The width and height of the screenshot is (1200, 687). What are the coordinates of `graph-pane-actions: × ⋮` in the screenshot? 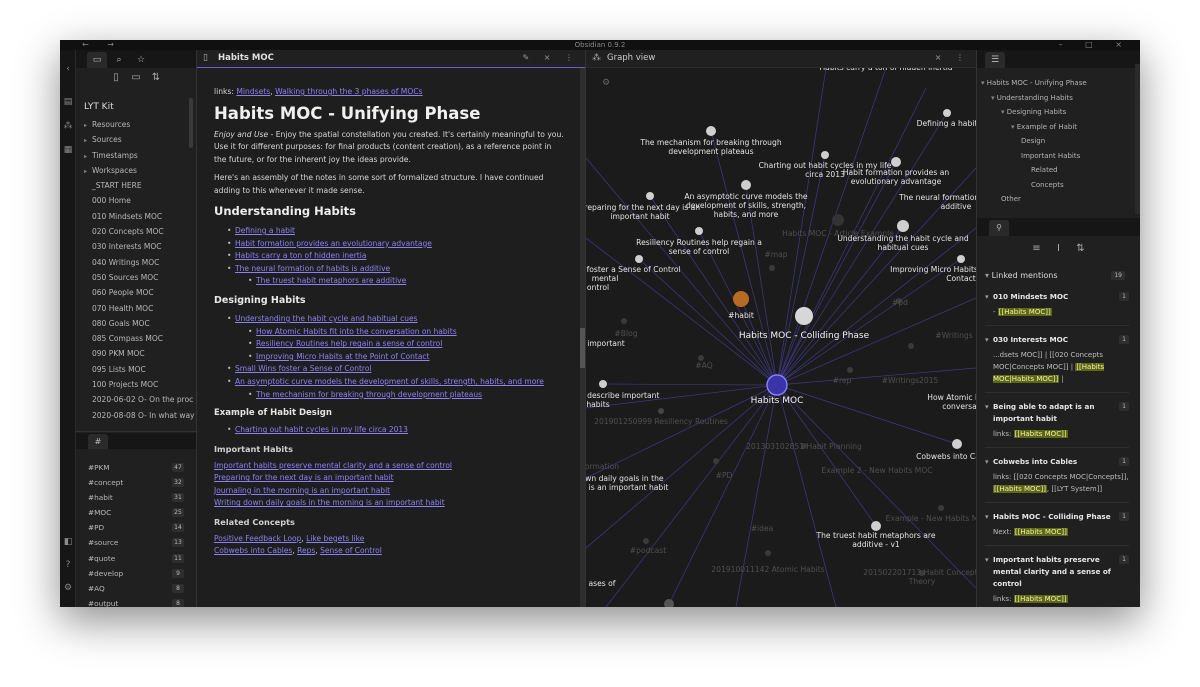 It's located at (952, 57).